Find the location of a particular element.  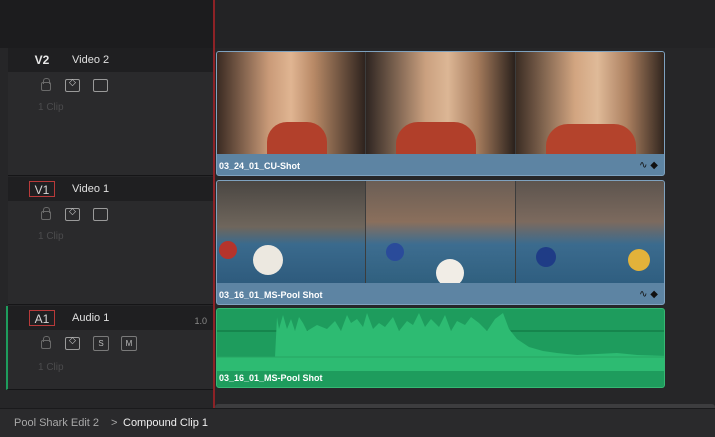

clip-name: 03_24_01_CU-Shot is located at coordinates (260, 166).